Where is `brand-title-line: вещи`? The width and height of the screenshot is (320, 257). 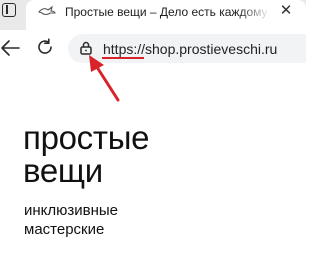
brand-title-line: вещи is located at coordinates (63, 170).